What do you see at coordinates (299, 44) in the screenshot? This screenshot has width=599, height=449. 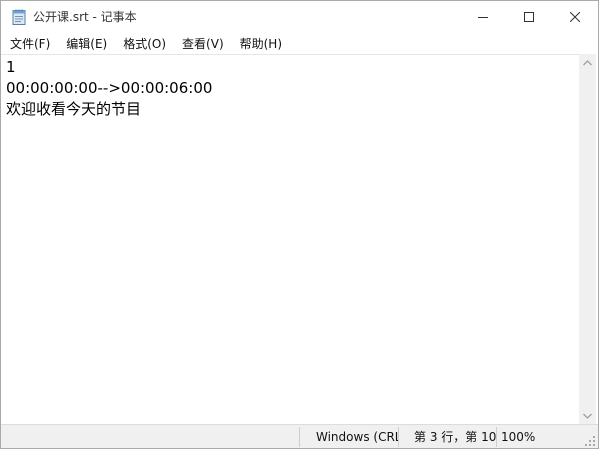 I see `menu-bar: 文件(F) 编辑(E) 格式(O) 查看(V) 帮助(H)` at bounding box center [299, 44].